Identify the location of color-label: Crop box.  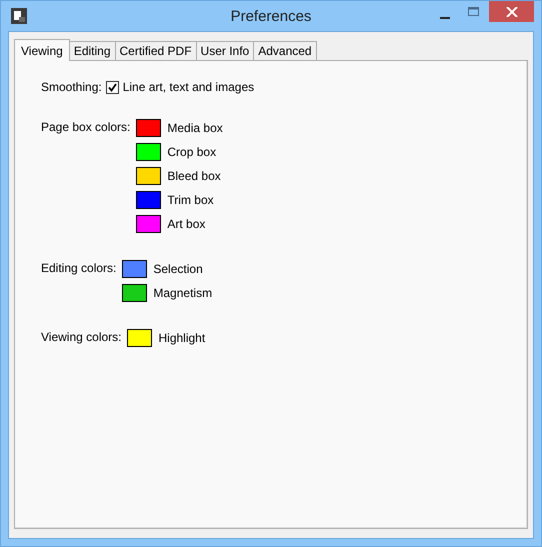
(191, 152).